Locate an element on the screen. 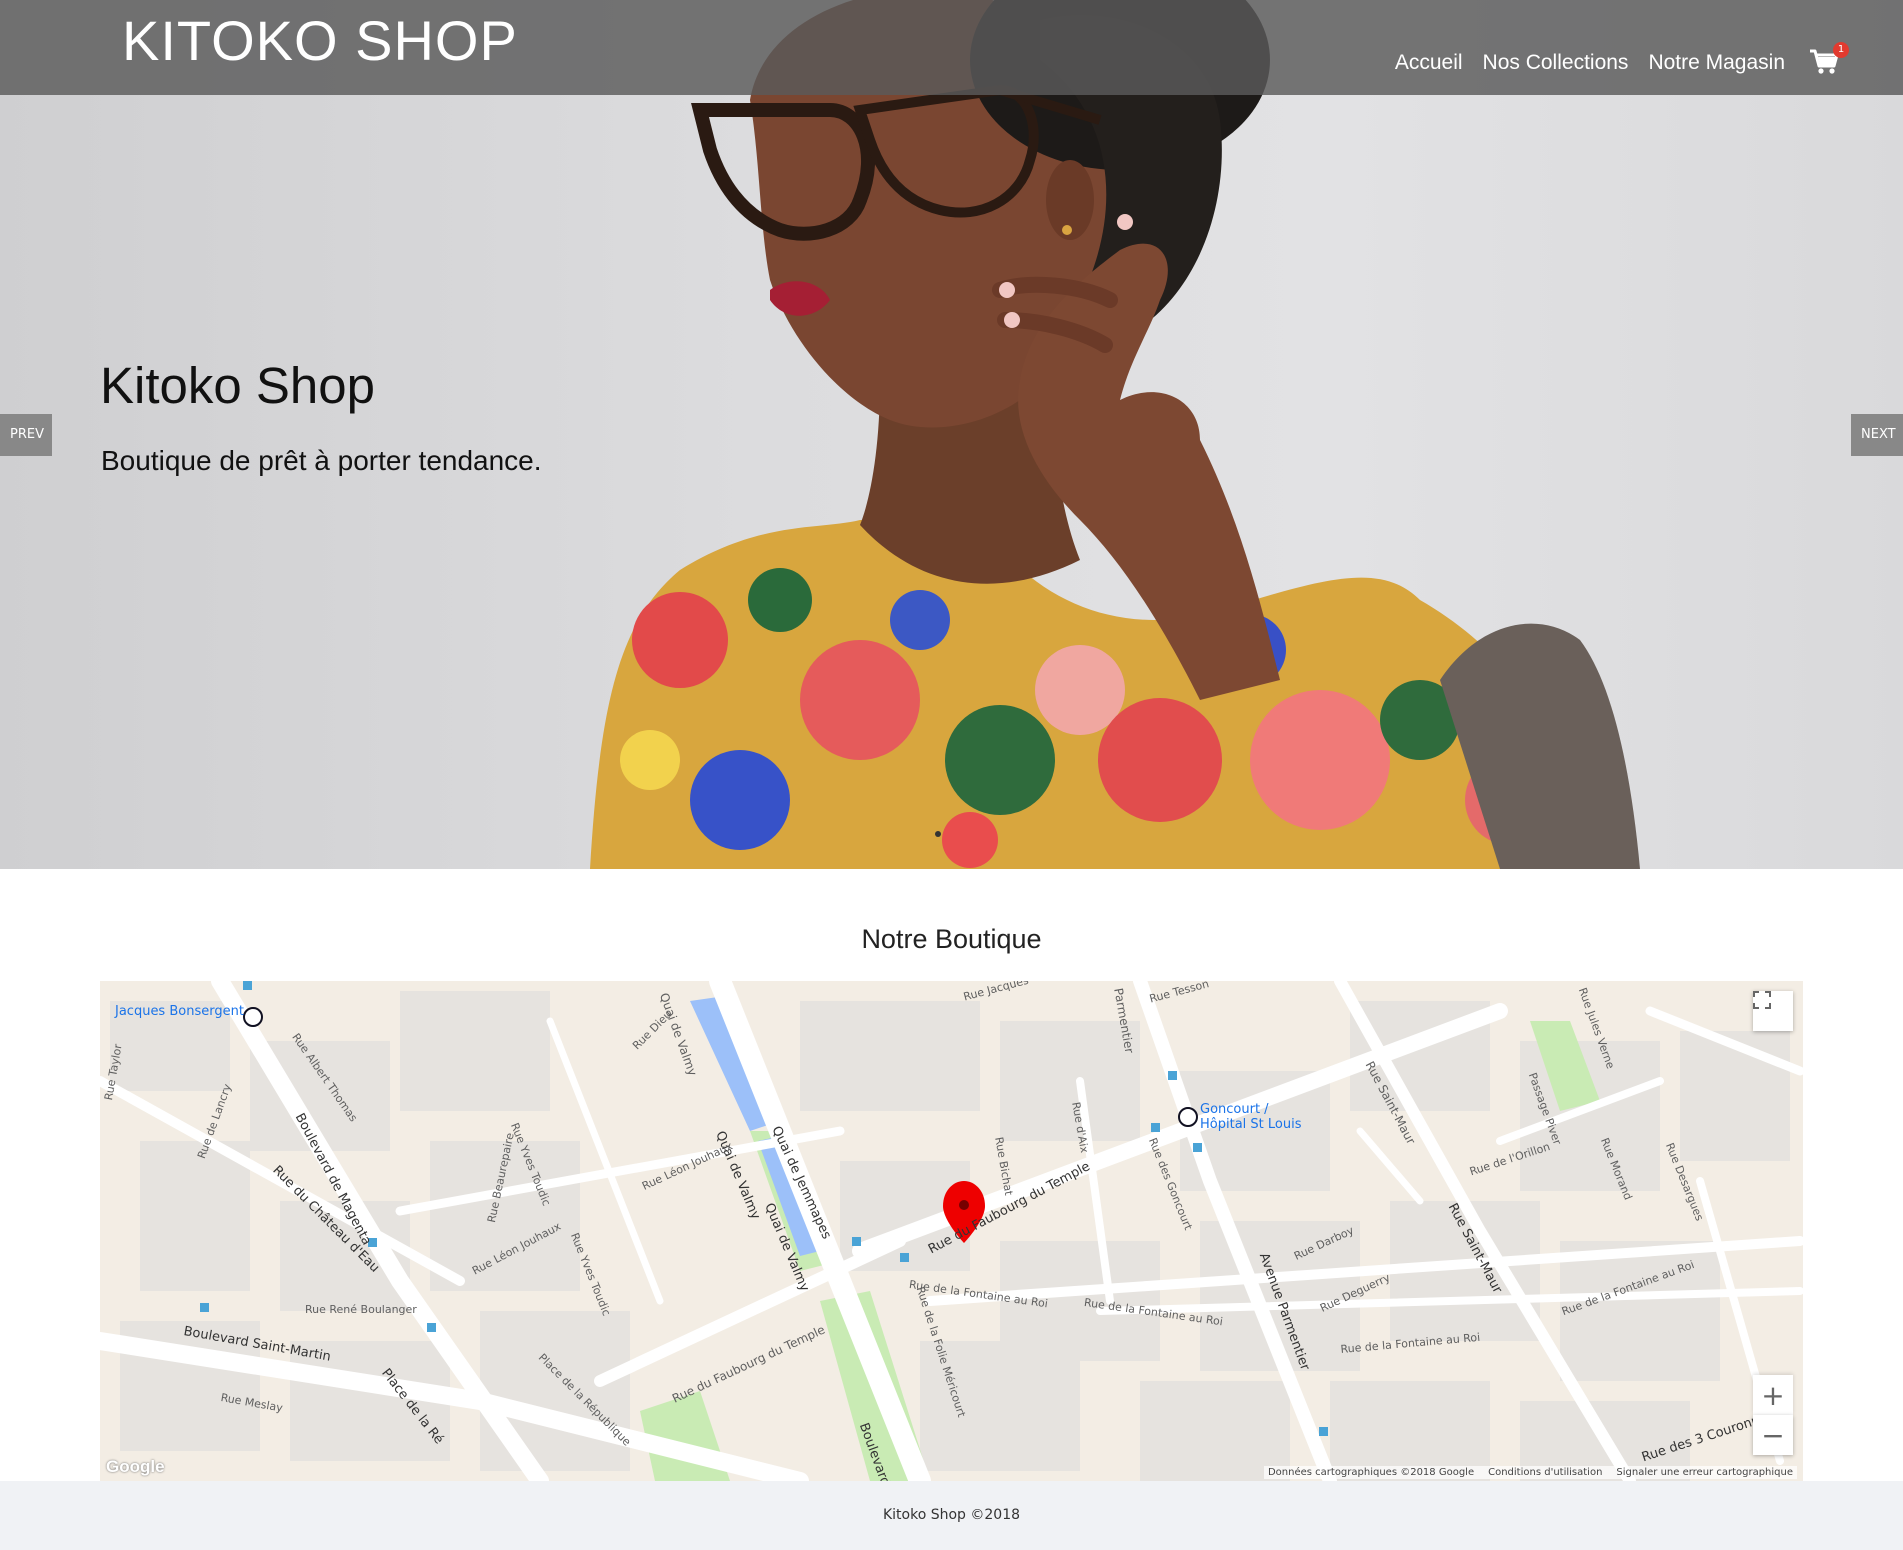 The image size is (1903, 1550). google-logo: Google is located at coordinates (135, 1466).